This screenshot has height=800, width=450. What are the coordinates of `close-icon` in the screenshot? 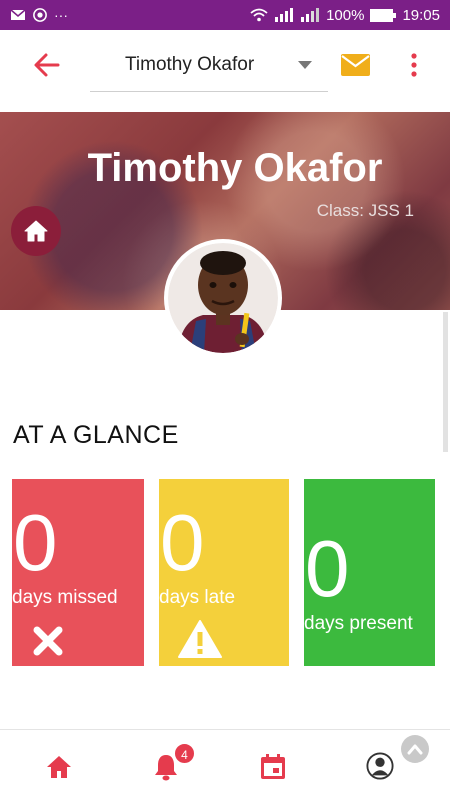 It's located at (48, 641).